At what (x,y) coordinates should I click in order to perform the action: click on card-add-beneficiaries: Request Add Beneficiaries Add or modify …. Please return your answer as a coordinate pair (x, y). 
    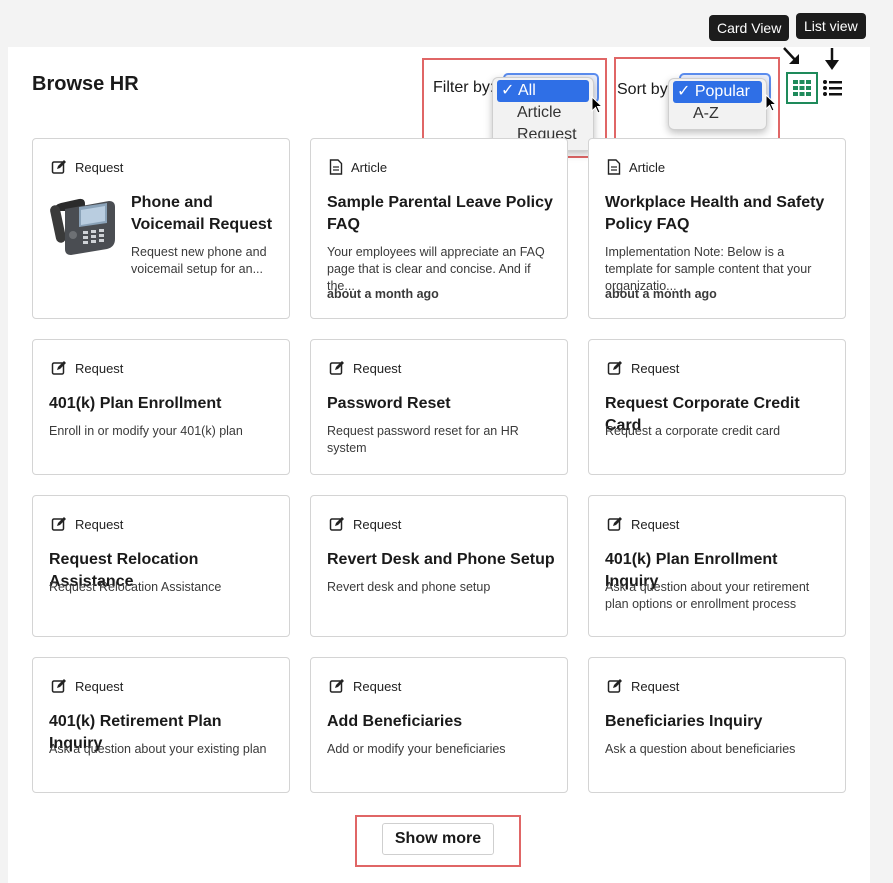
    Looking at the image, I should click on (439, 725).